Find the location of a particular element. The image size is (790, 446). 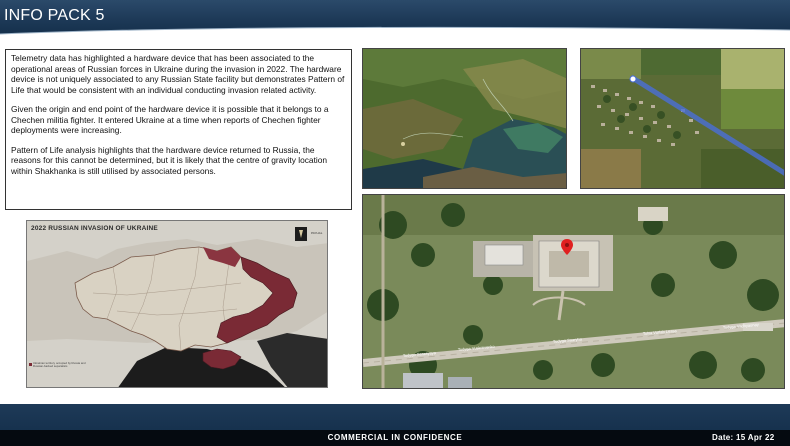

satellite-regional-view is located at coordinates (464, 118).